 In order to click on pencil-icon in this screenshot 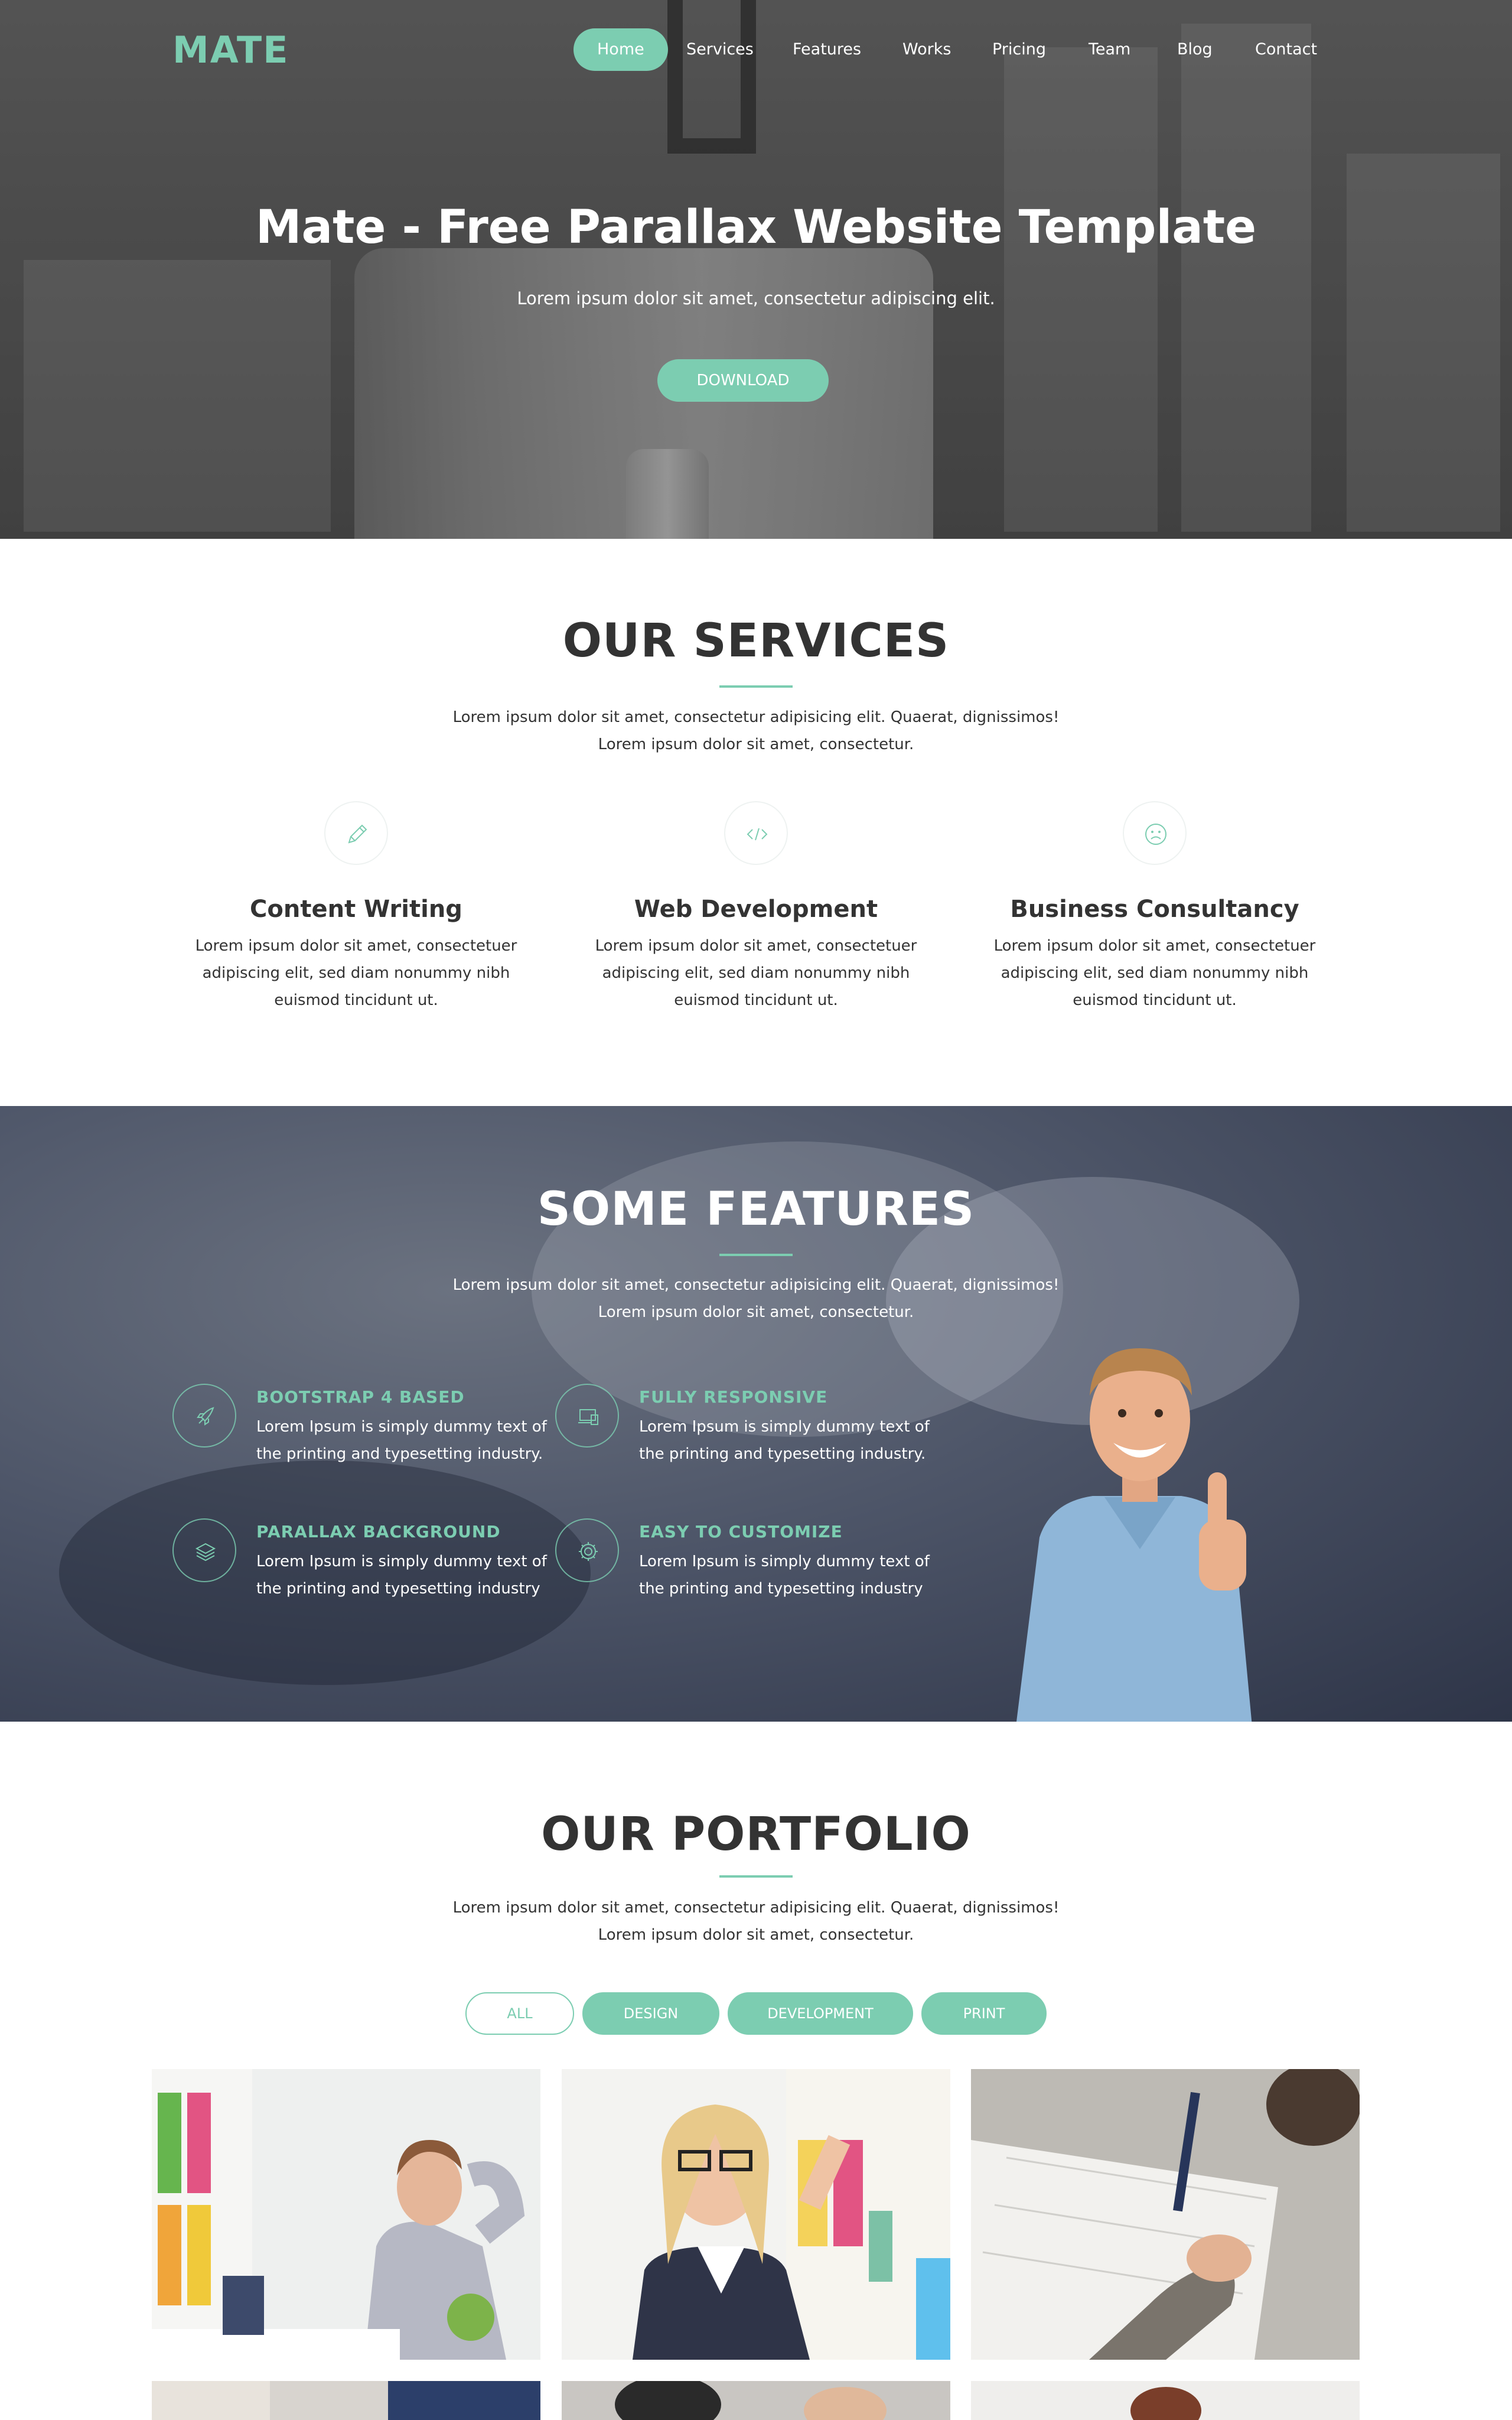, I will do `click(356, 833)`.